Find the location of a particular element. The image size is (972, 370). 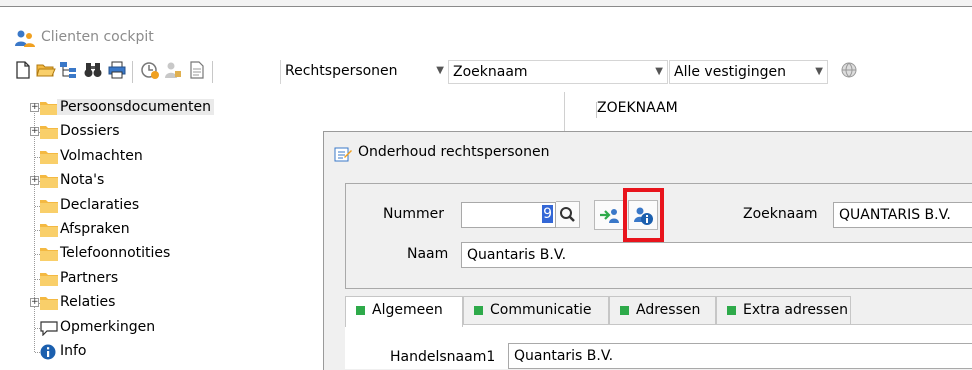

branch-combo: Alle vestigingen ▼ is located at coordinates (748, 72).